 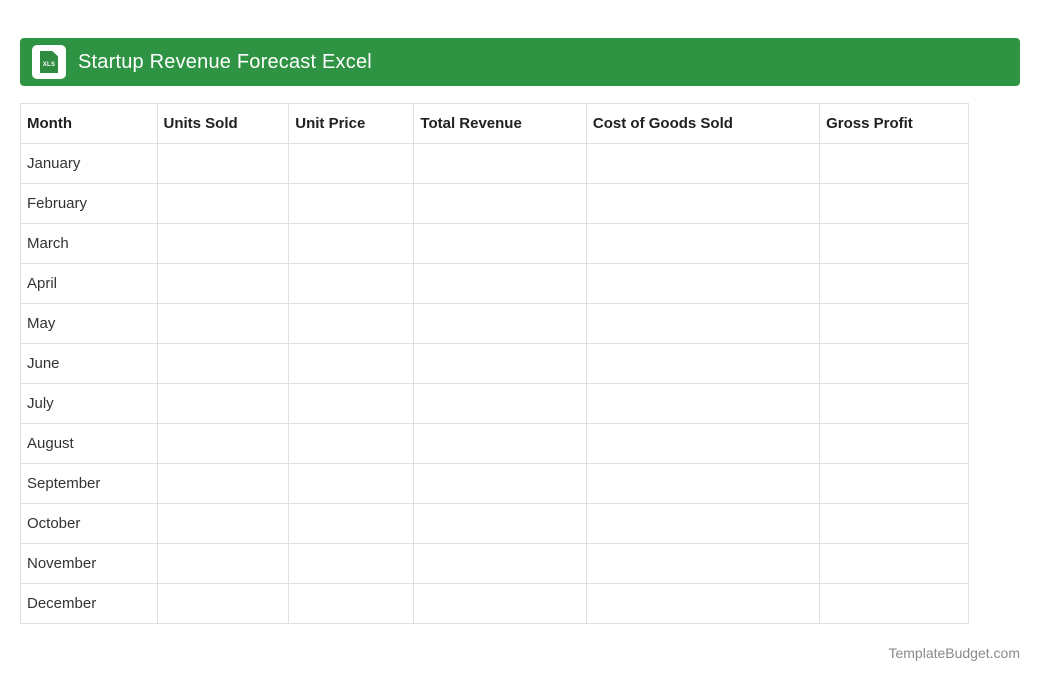 I want to click on table-row: June, so click(x=494, y=363).